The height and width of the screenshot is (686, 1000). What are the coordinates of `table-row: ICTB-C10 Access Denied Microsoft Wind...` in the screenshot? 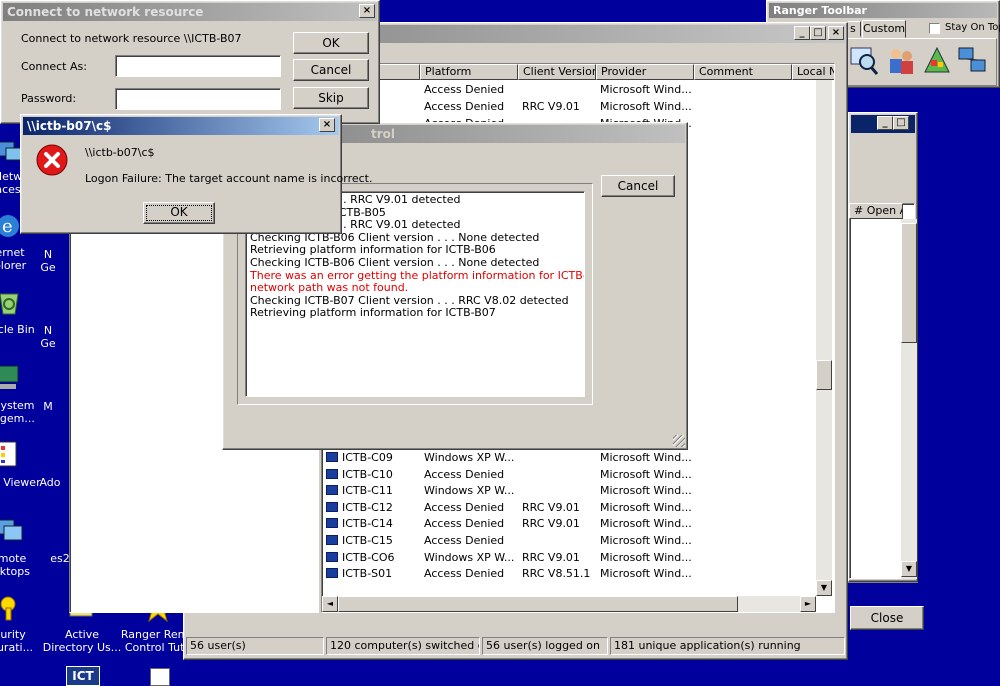 It's located at (569, 475).